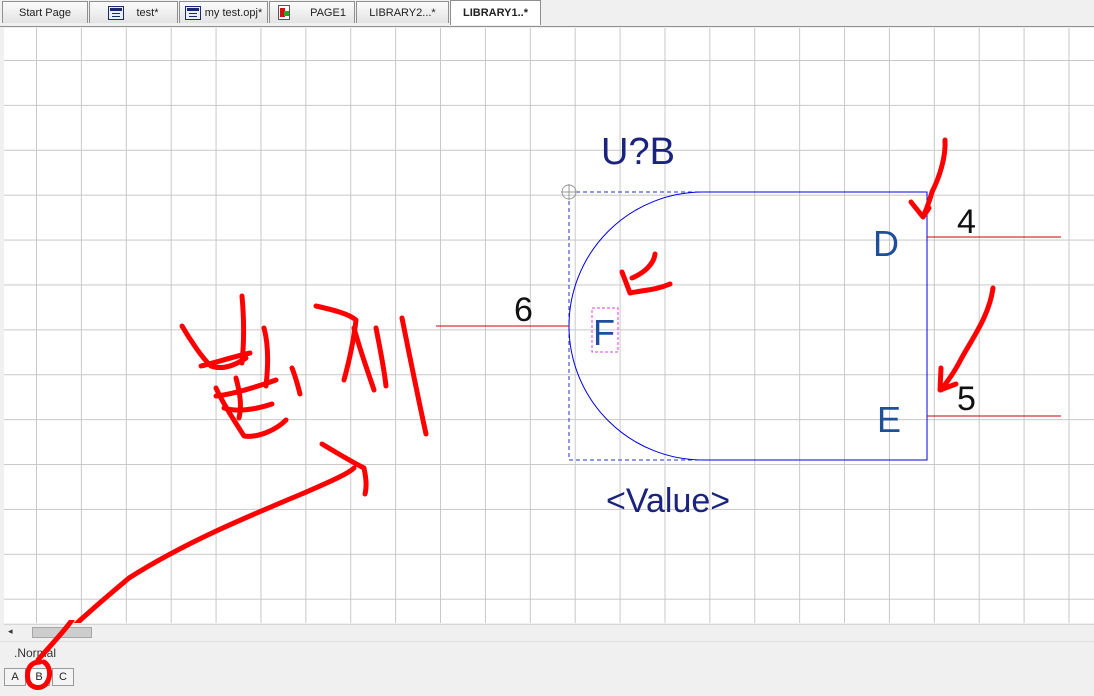 Image resolution: width=1094 pixels, height=696 pixels. What do you see at coordinates (284, 12) in the screenshot?
I see `page-icon` at bounding box center [284, 12].